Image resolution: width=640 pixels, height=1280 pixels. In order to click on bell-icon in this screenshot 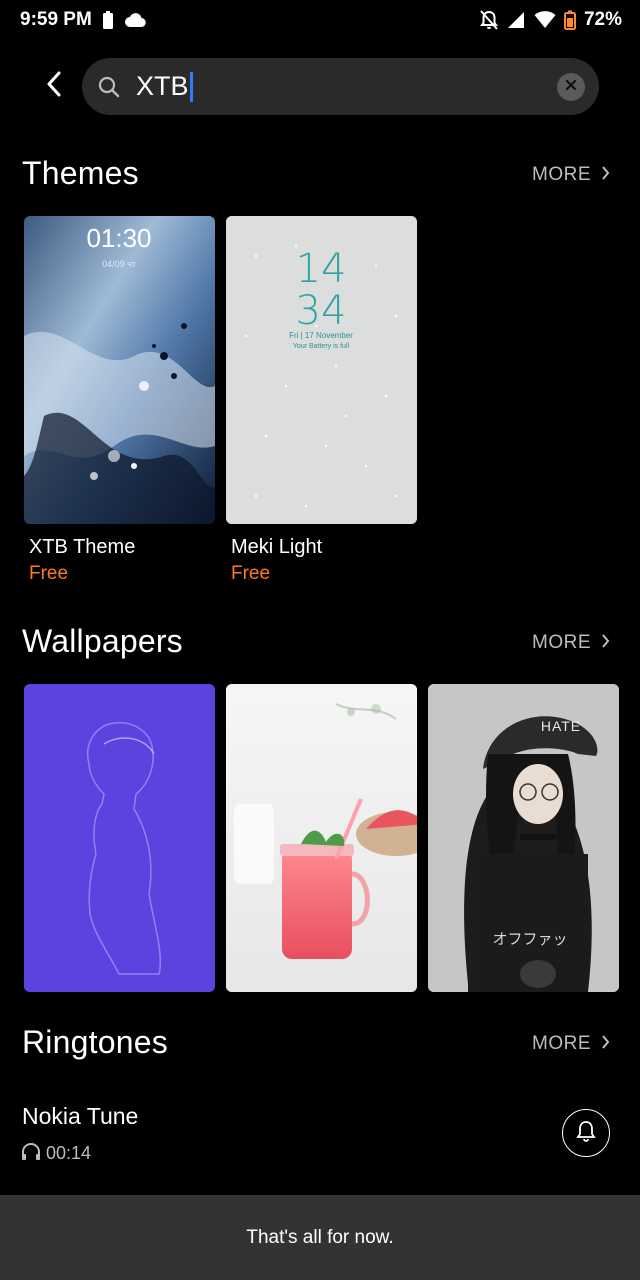, I will do `click(586, 1133)`.